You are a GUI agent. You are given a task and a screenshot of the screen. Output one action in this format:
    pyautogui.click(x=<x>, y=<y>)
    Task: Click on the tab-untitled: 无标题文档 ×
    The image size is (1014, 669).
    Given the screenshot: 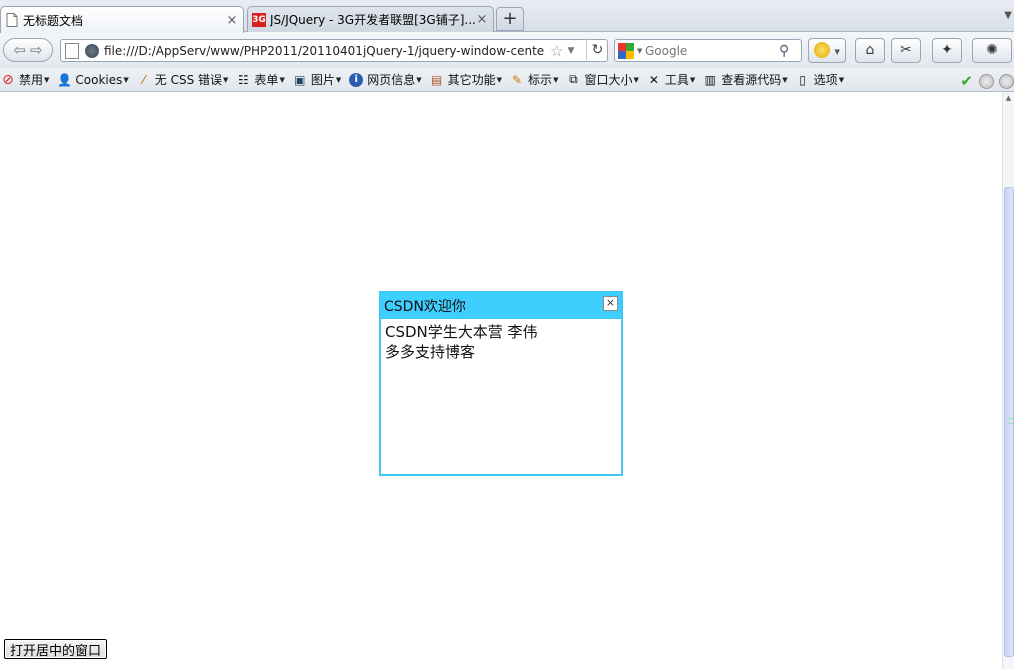 What is the action you would take?
    pyautogui.click(x=122, y=19)
    